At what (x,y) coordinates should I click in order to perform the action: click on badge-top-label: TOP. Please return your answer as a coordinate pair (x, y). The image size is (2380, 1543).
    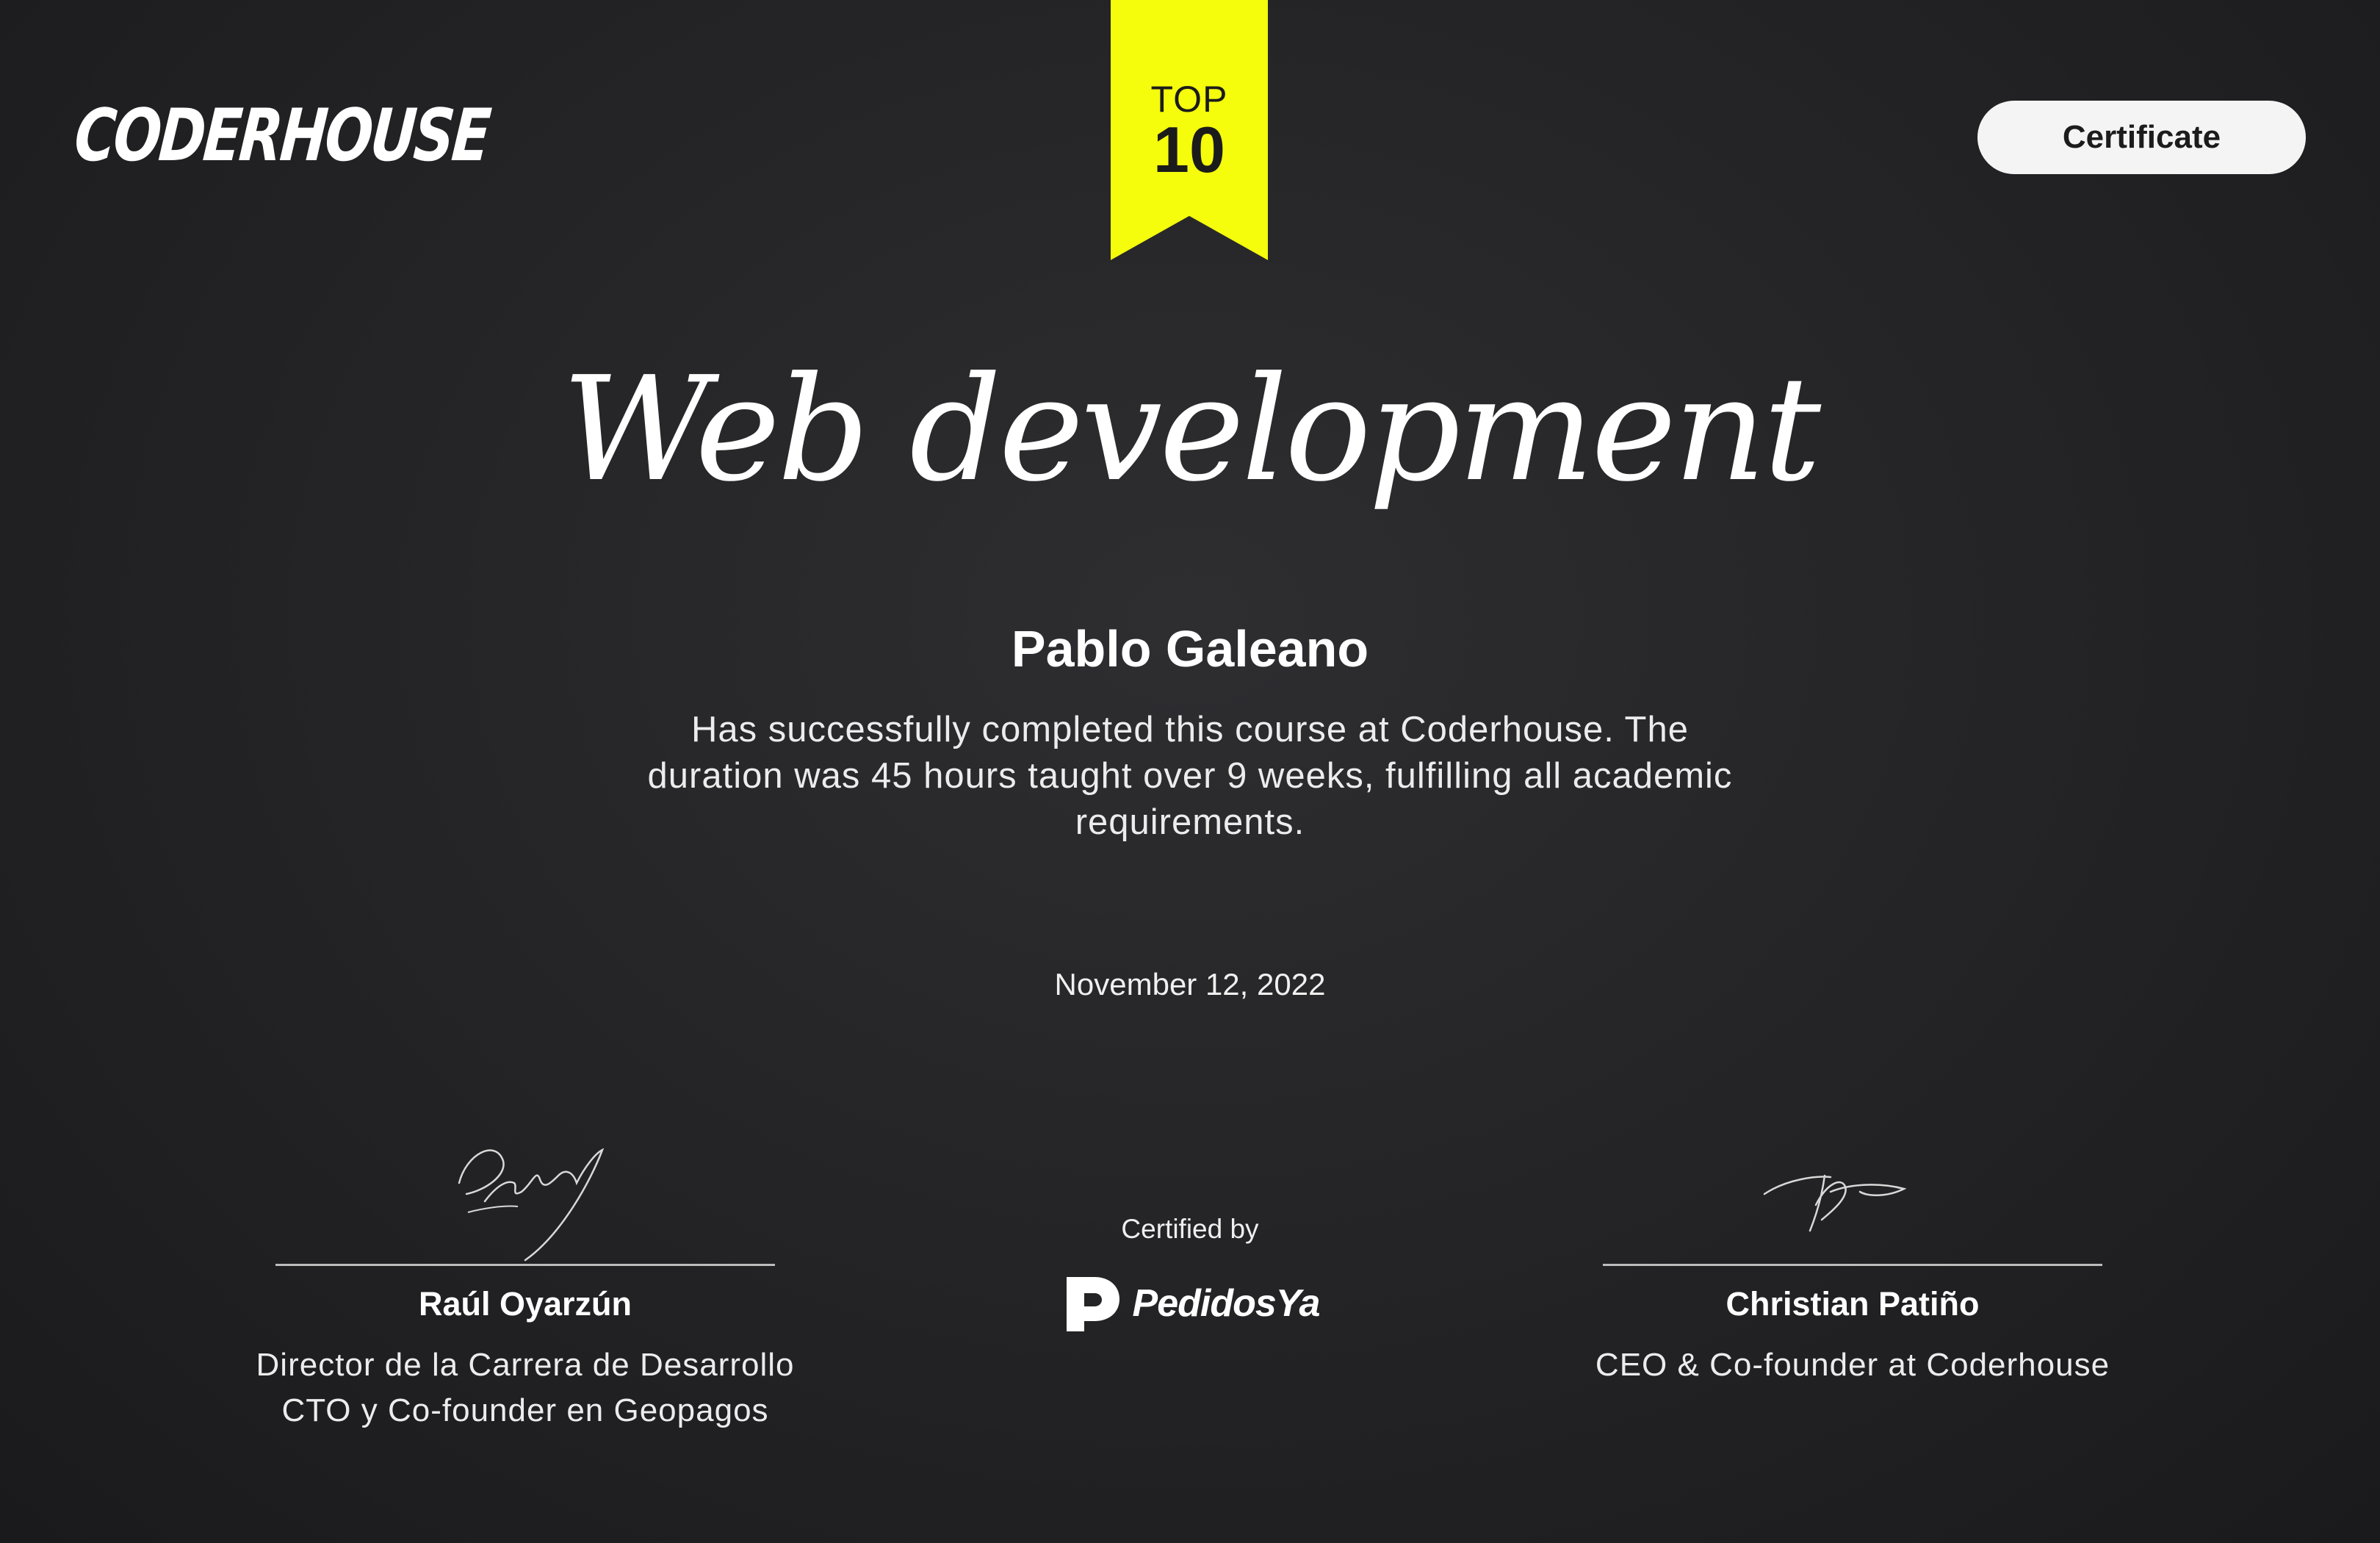
    Looking at the image, I should click on (1189, 99).